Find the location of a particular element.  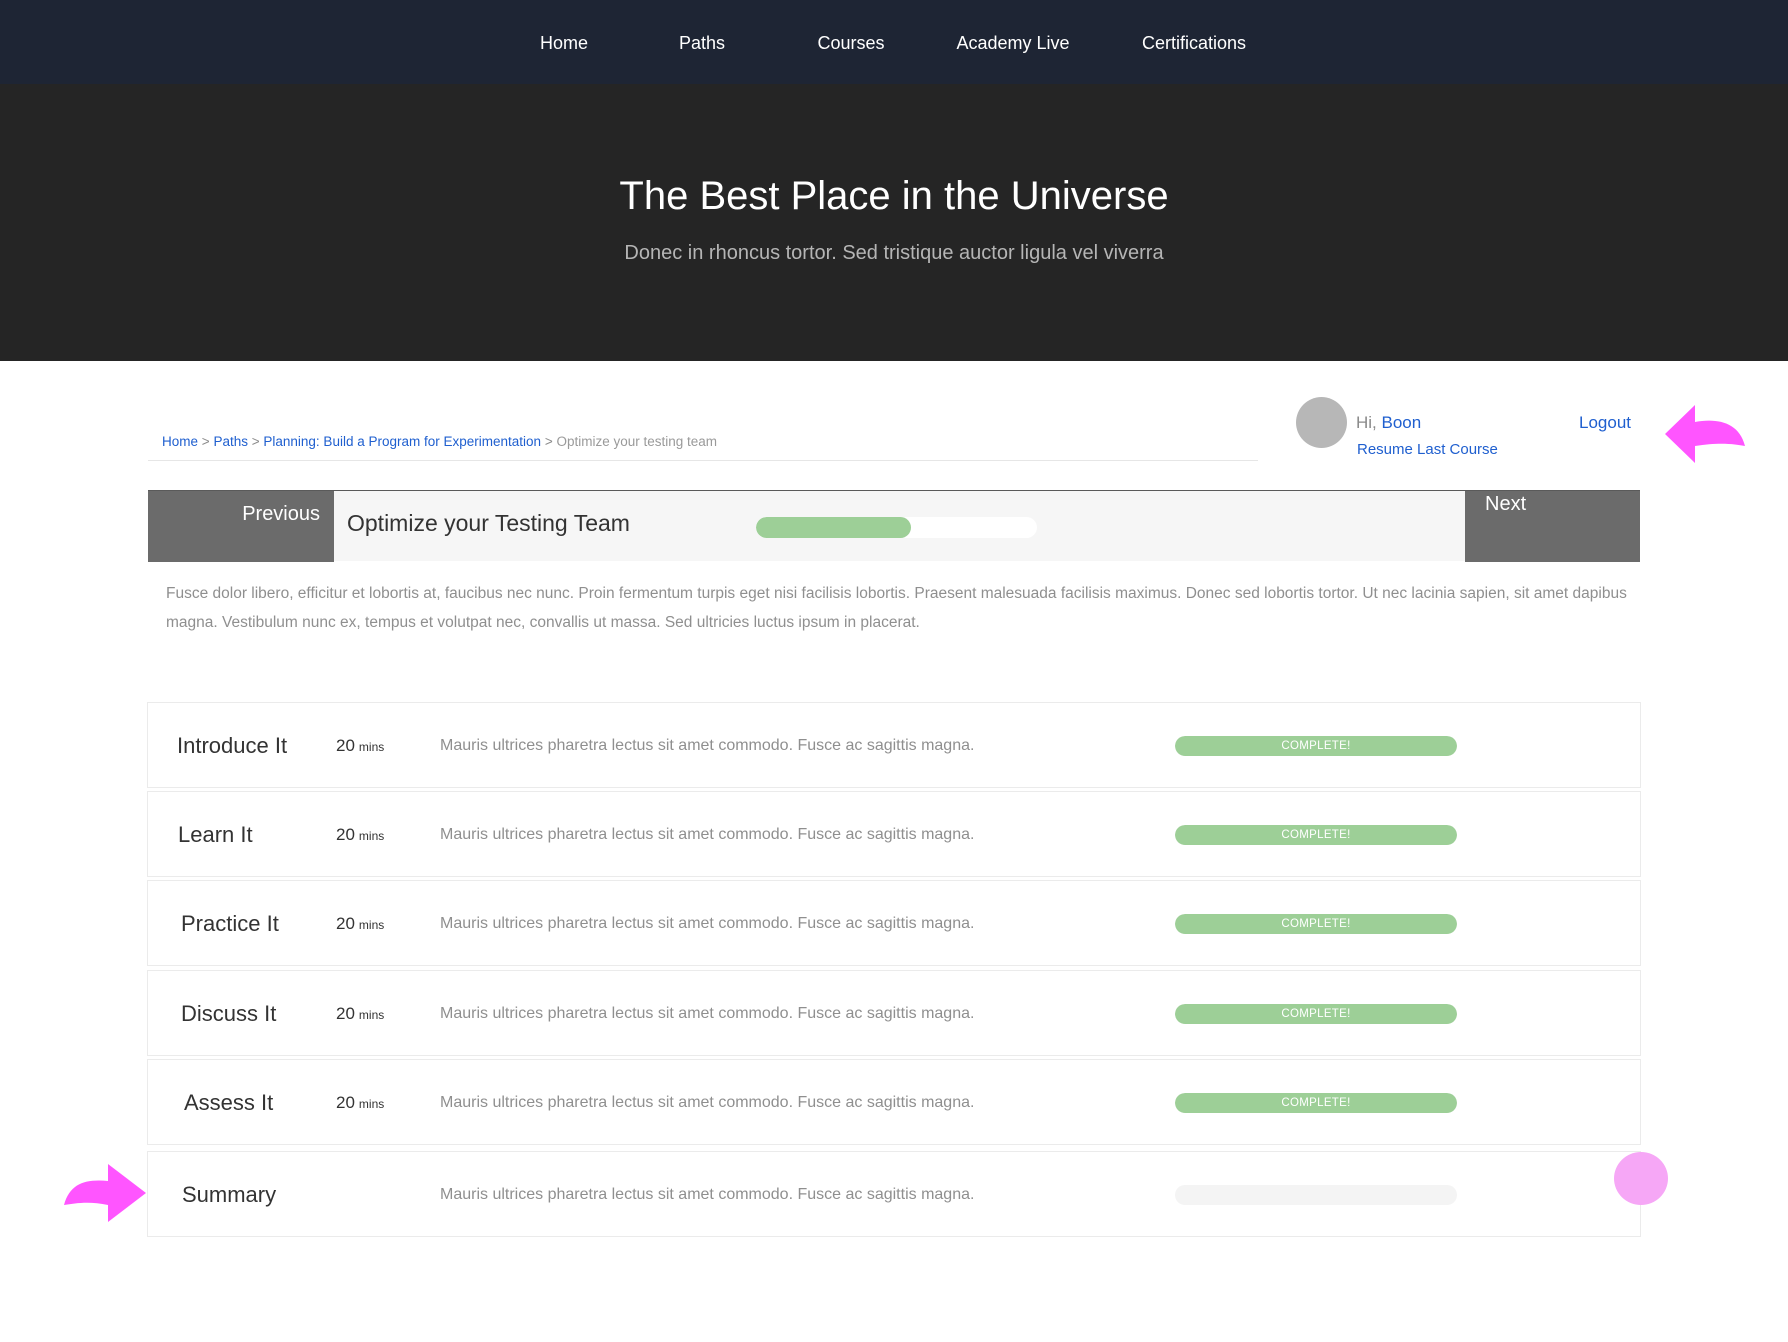

greeting-text: Hi, is located at coordinates (1366, 422).